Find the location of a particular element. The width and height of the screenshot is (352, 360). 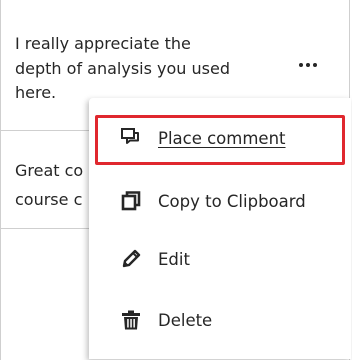

menu-item-label: Copy to Clipboard is located at coordinates (232, 201).